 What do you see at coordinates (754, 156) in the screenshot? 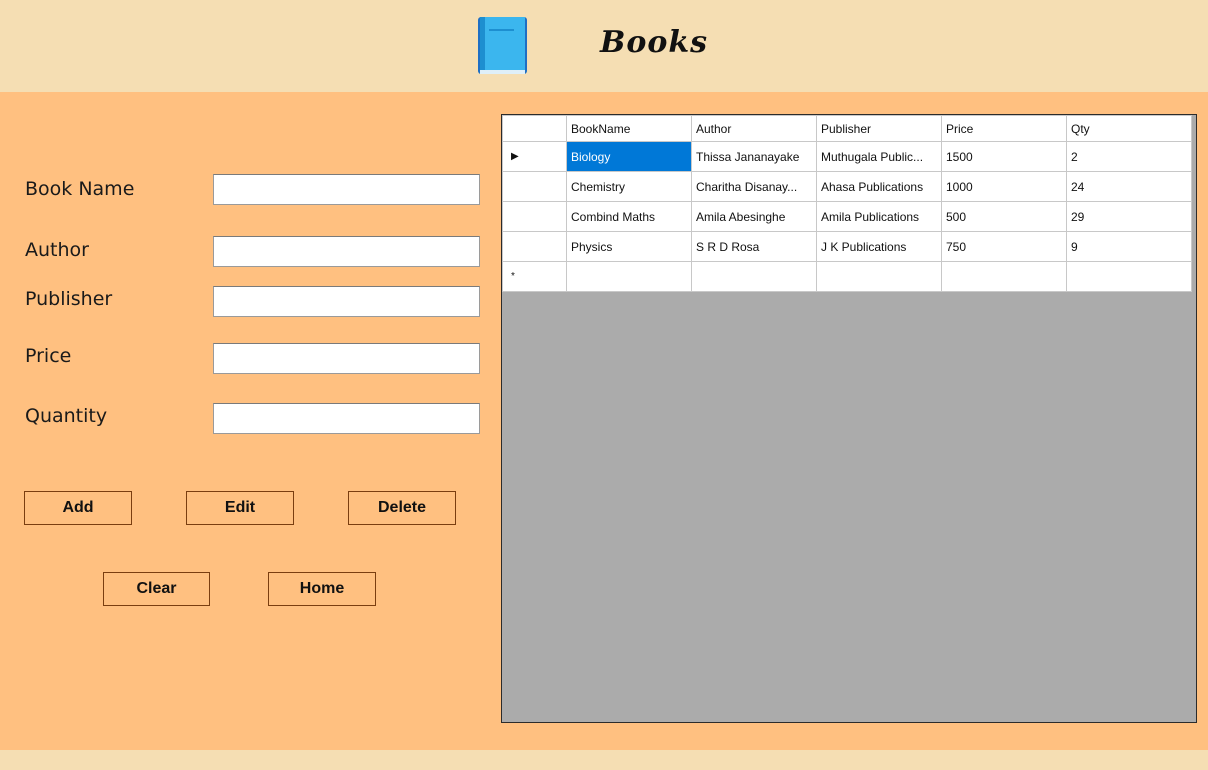
I see `table-cell: Thissa Jananayake` at bounding box center [754, 156].